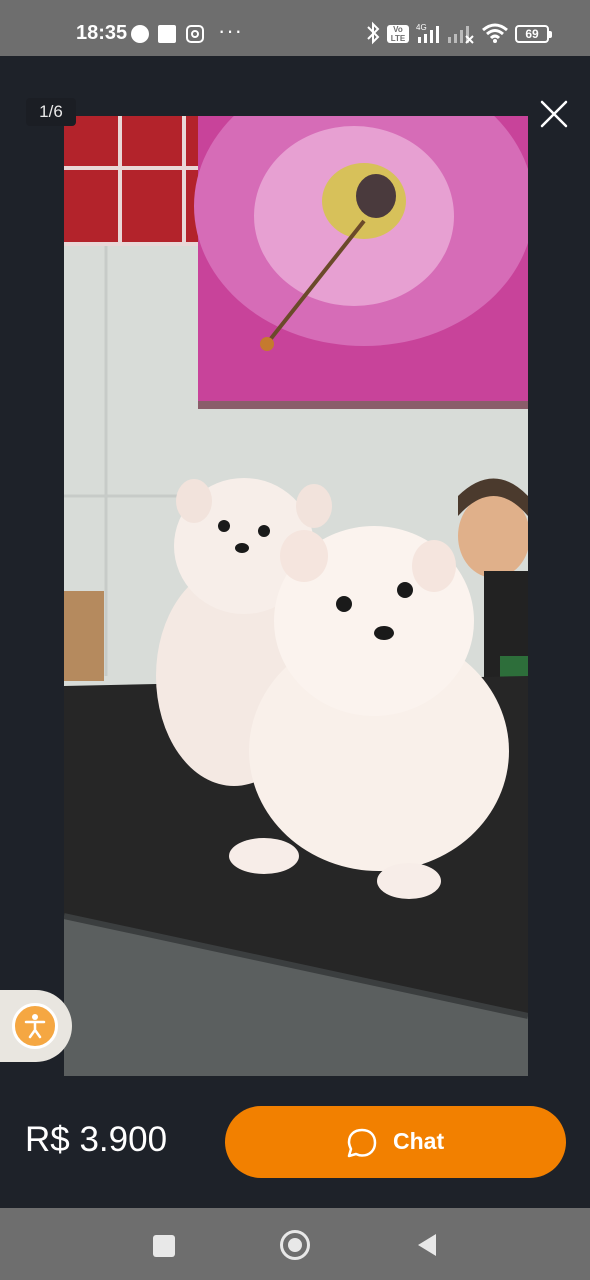 The width and height of the screenshot is (590, 1280). What do you see at coordinates (421, 27) in the screenshot?
I see `network-type: 4G` at bounding box center [421, 27].